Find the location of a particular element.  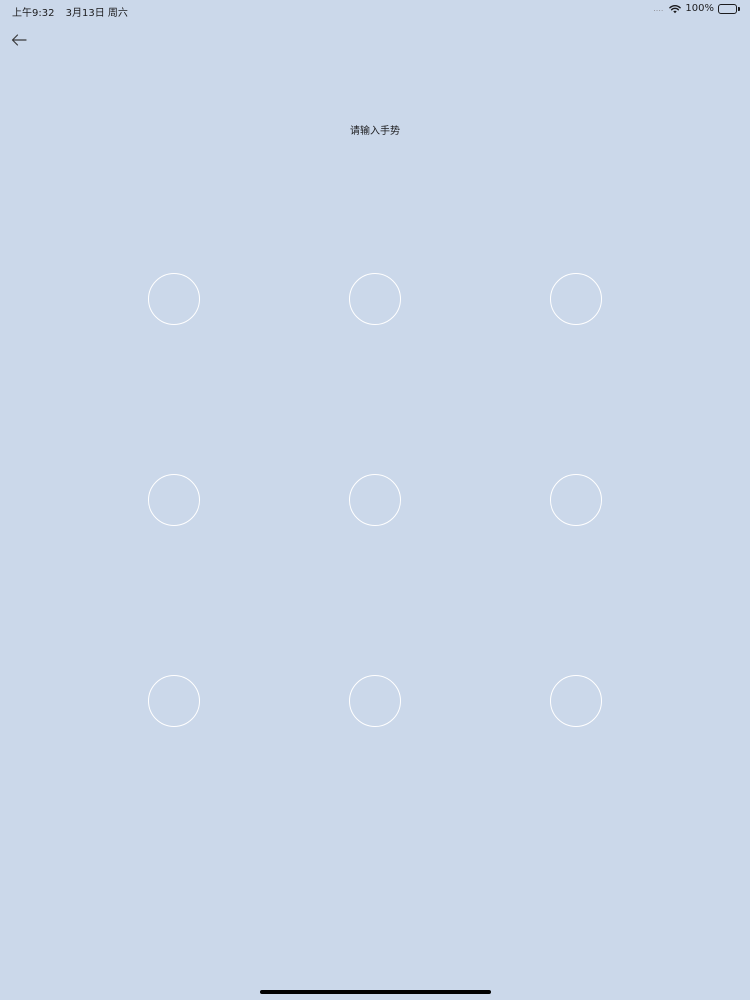

home-indicator is located at coordinates (375, 992).